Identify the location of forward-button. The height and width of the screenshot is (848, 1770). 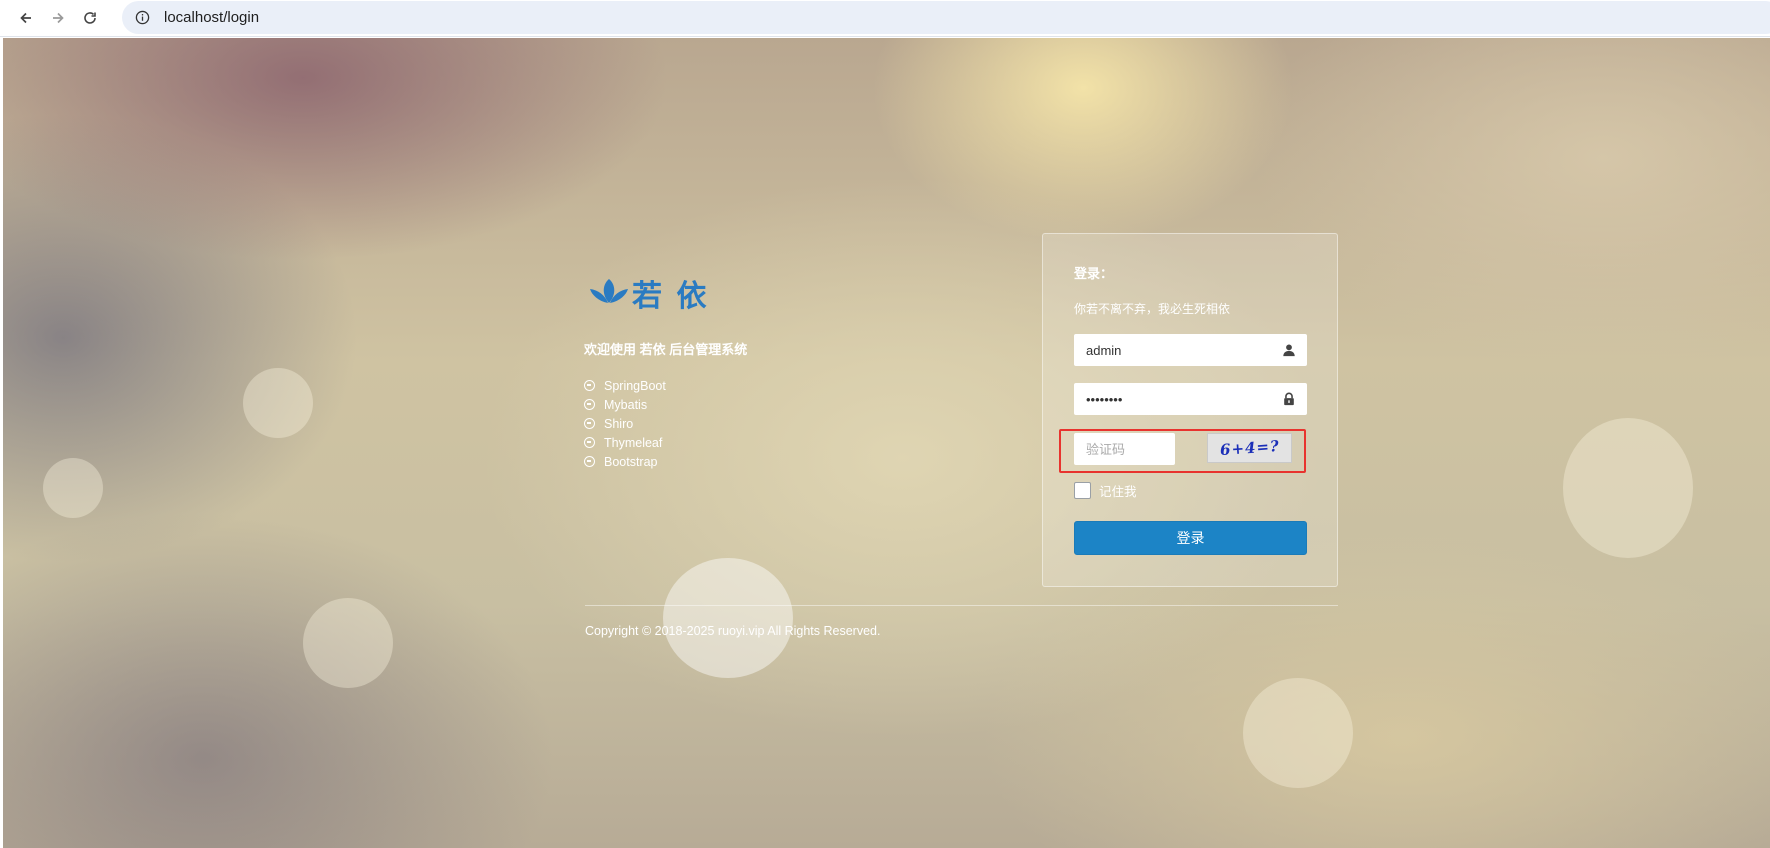
(58, 18).